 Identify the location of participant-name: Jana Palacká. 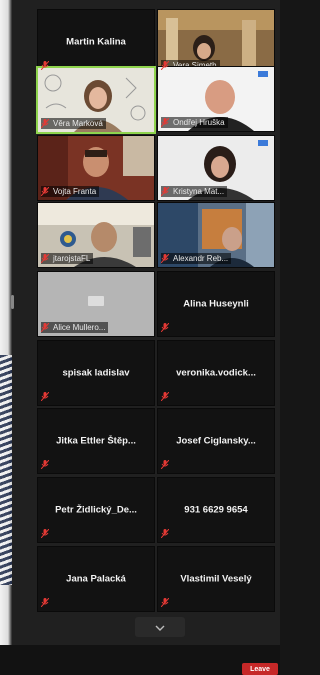
(96, 579).